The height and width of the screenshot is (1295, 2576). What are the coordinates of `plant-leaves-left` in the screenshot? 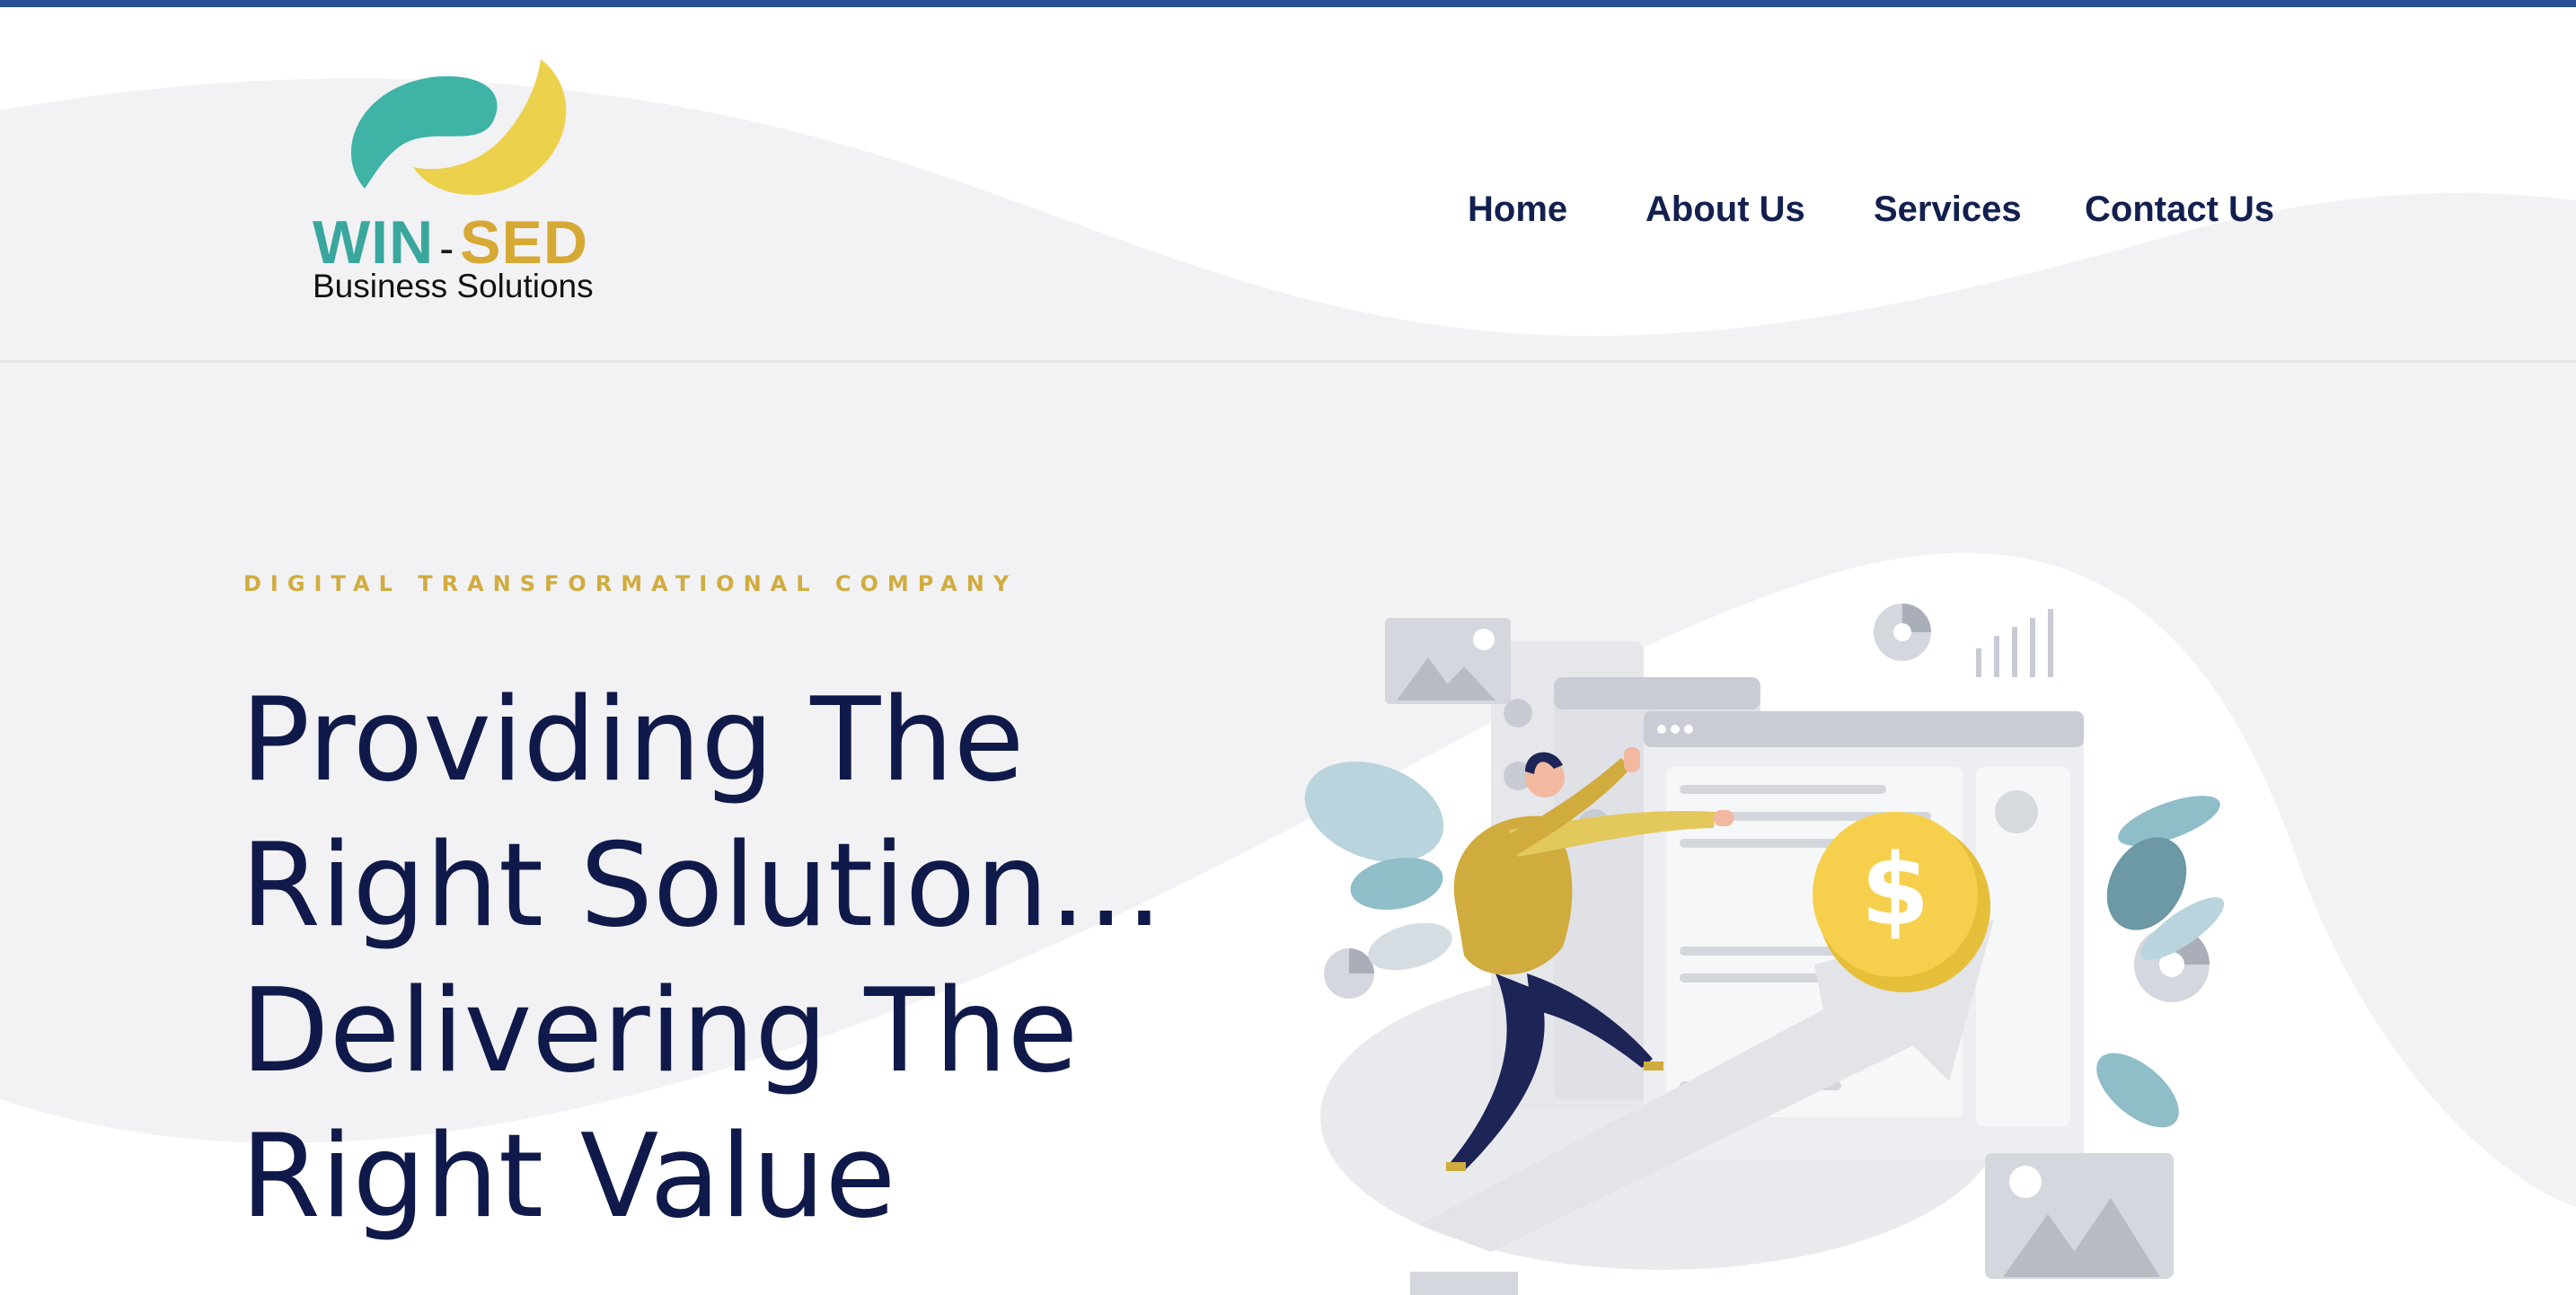 It's located at (1378, 866).